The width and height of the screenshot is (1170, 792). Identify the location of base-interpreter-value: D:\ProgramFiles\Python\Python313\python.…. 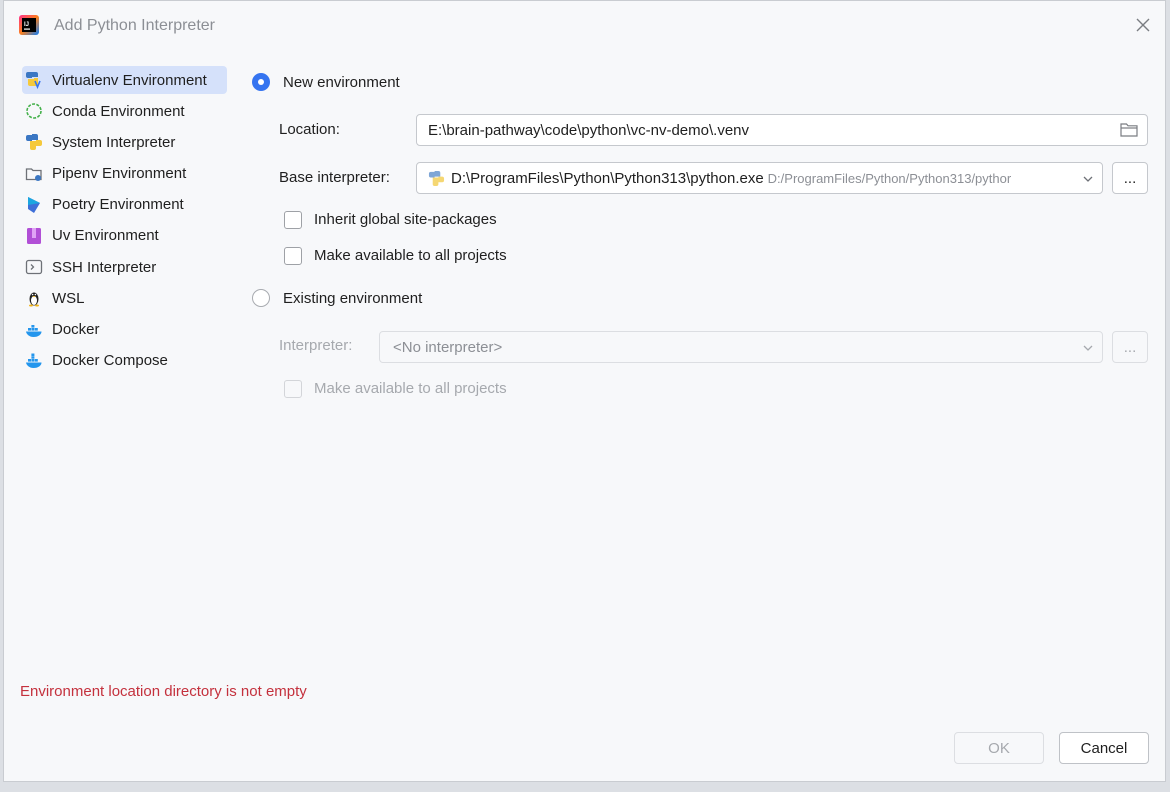
(607, 178).